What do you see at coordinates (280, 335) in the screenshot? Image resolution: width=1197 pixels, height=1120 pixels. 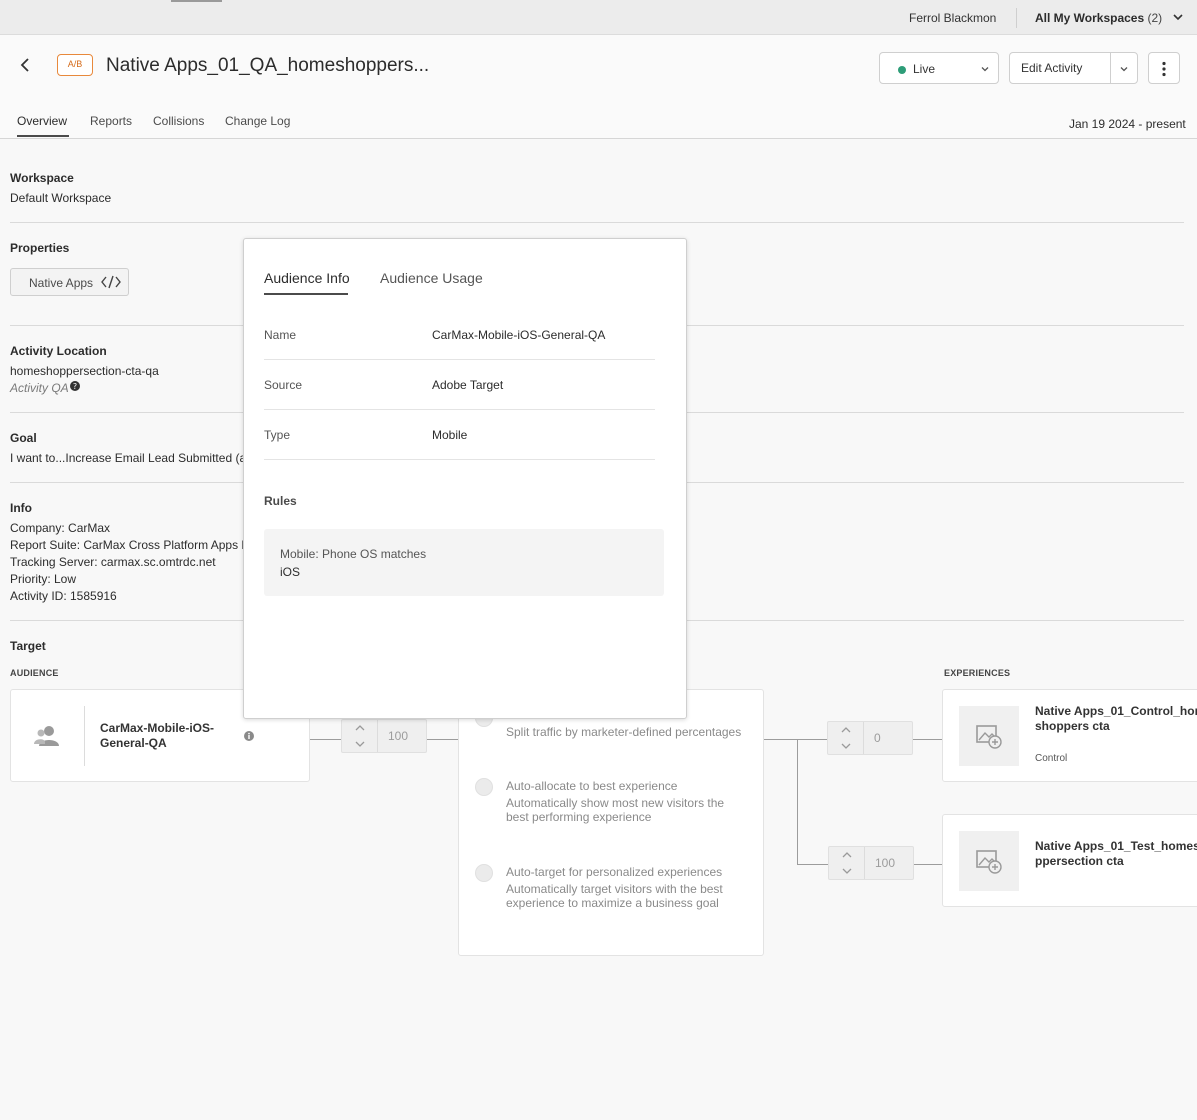 I see `audience-name-key: Name` at bounding box center [280, 335].